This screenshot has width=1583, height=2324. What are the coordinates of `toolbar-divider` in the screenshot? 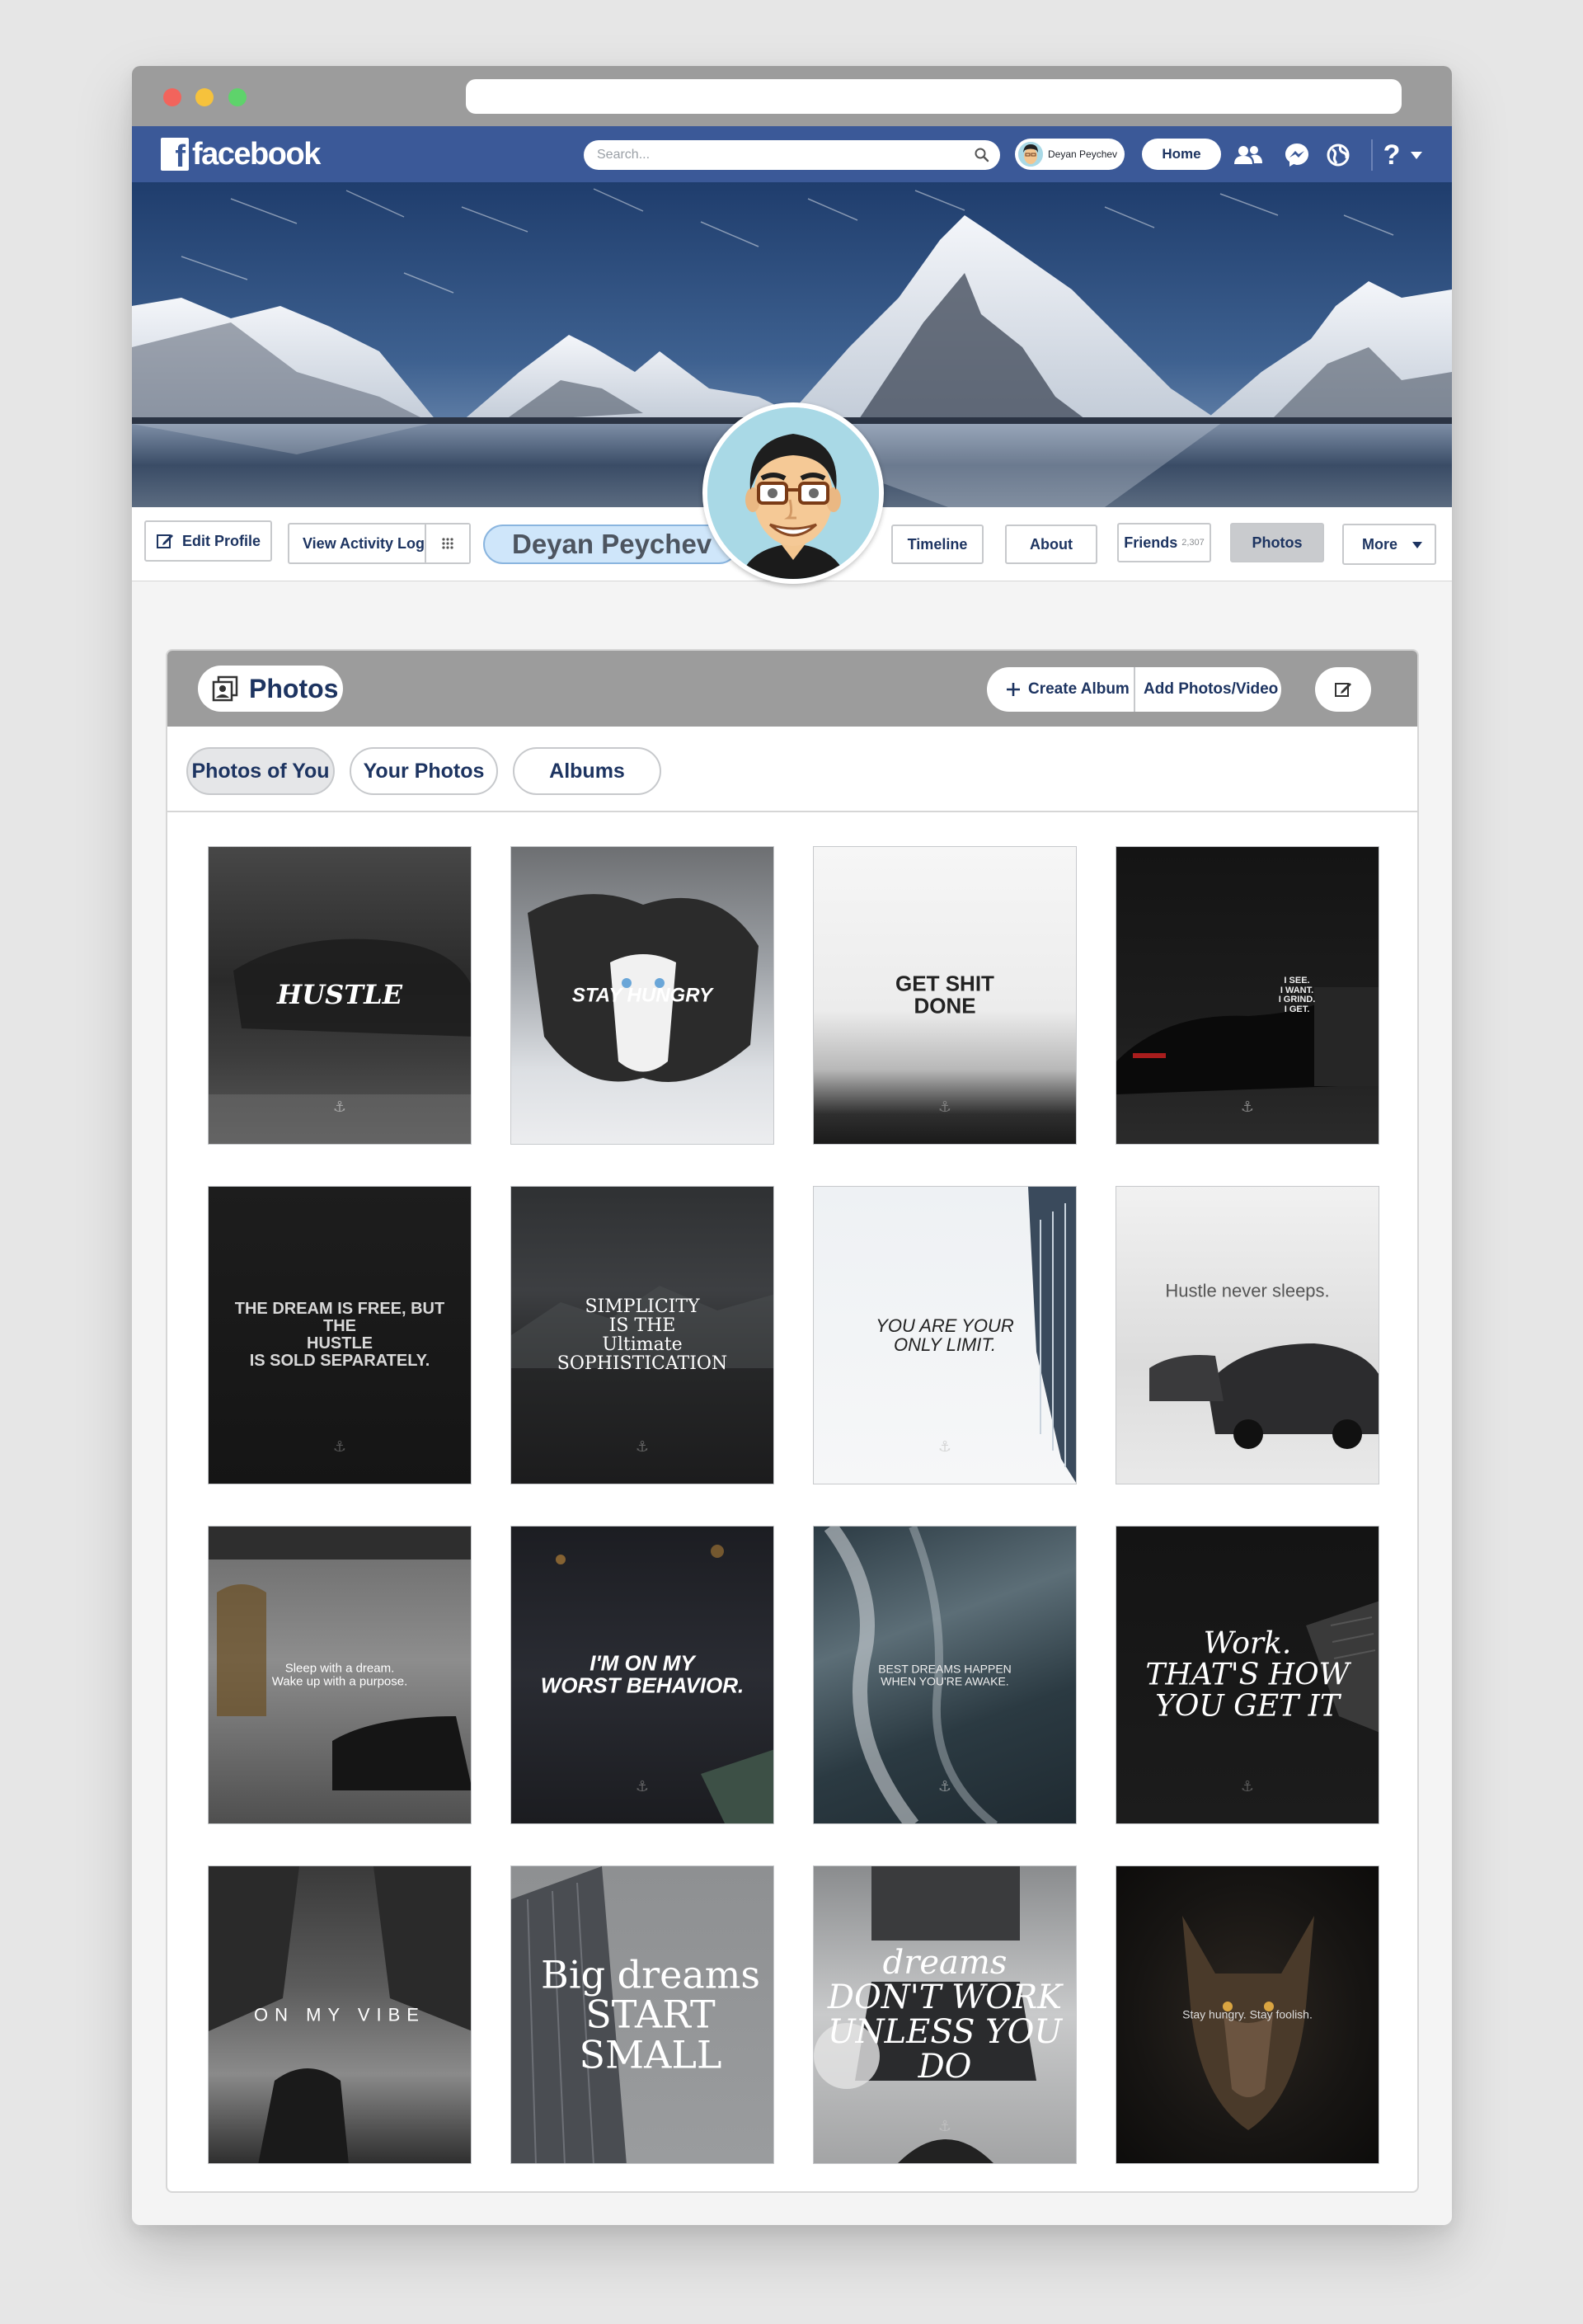 It's located at (1372, 155).